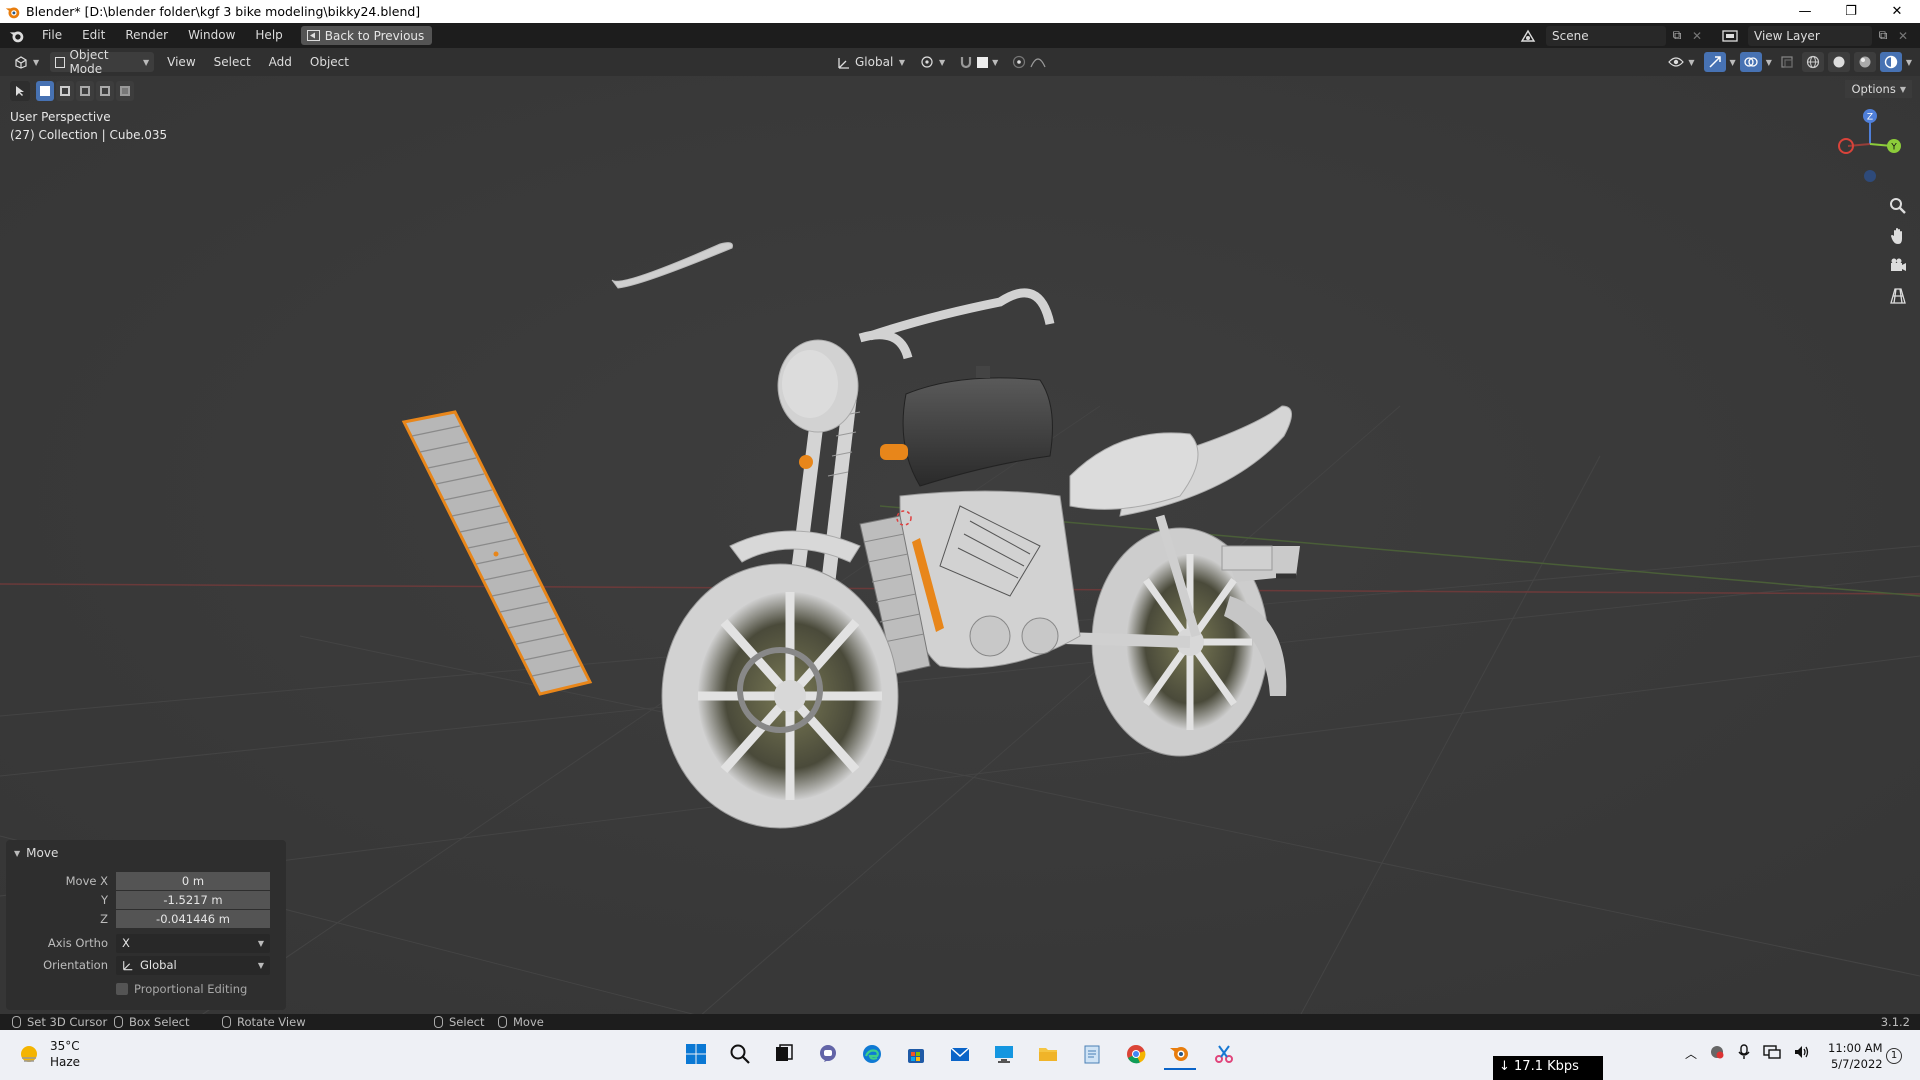 The width and height of the screenshot is (1920, 1080). Describe the element at coordinates (1606, 35) in the screenshot. I see `scene-selector: Scene` at that location.